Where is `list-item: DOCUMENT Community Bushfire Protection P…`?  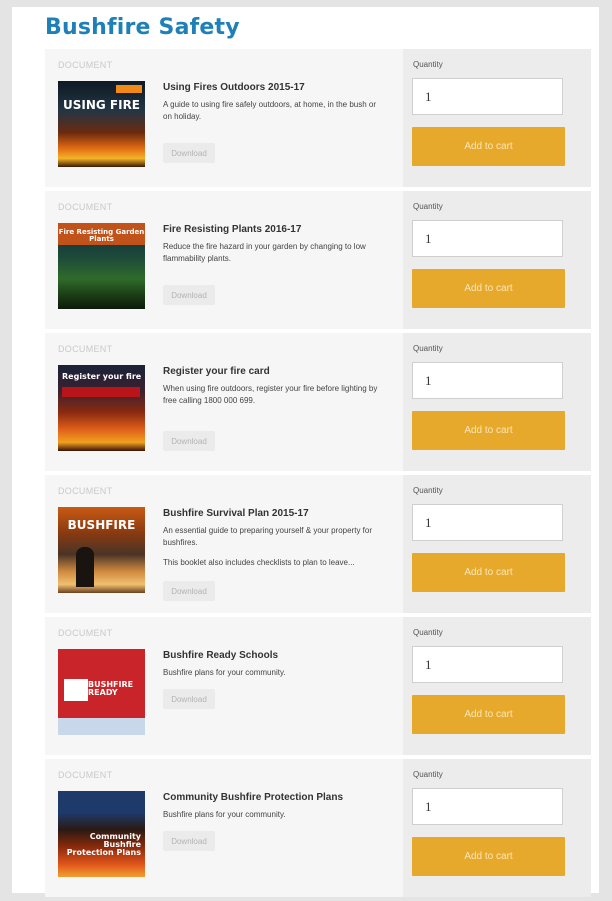
list-item: DOCUMENT Community Bushfire Protection P… is located at coordinates (318, 828).